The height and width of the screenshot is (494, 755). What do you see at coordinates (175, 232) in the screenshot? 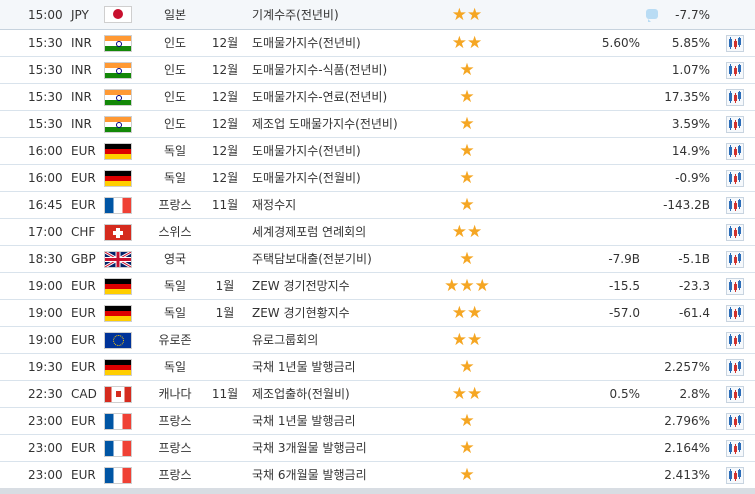
I see `country-name: 스위스` at bounding box center [175, 232].